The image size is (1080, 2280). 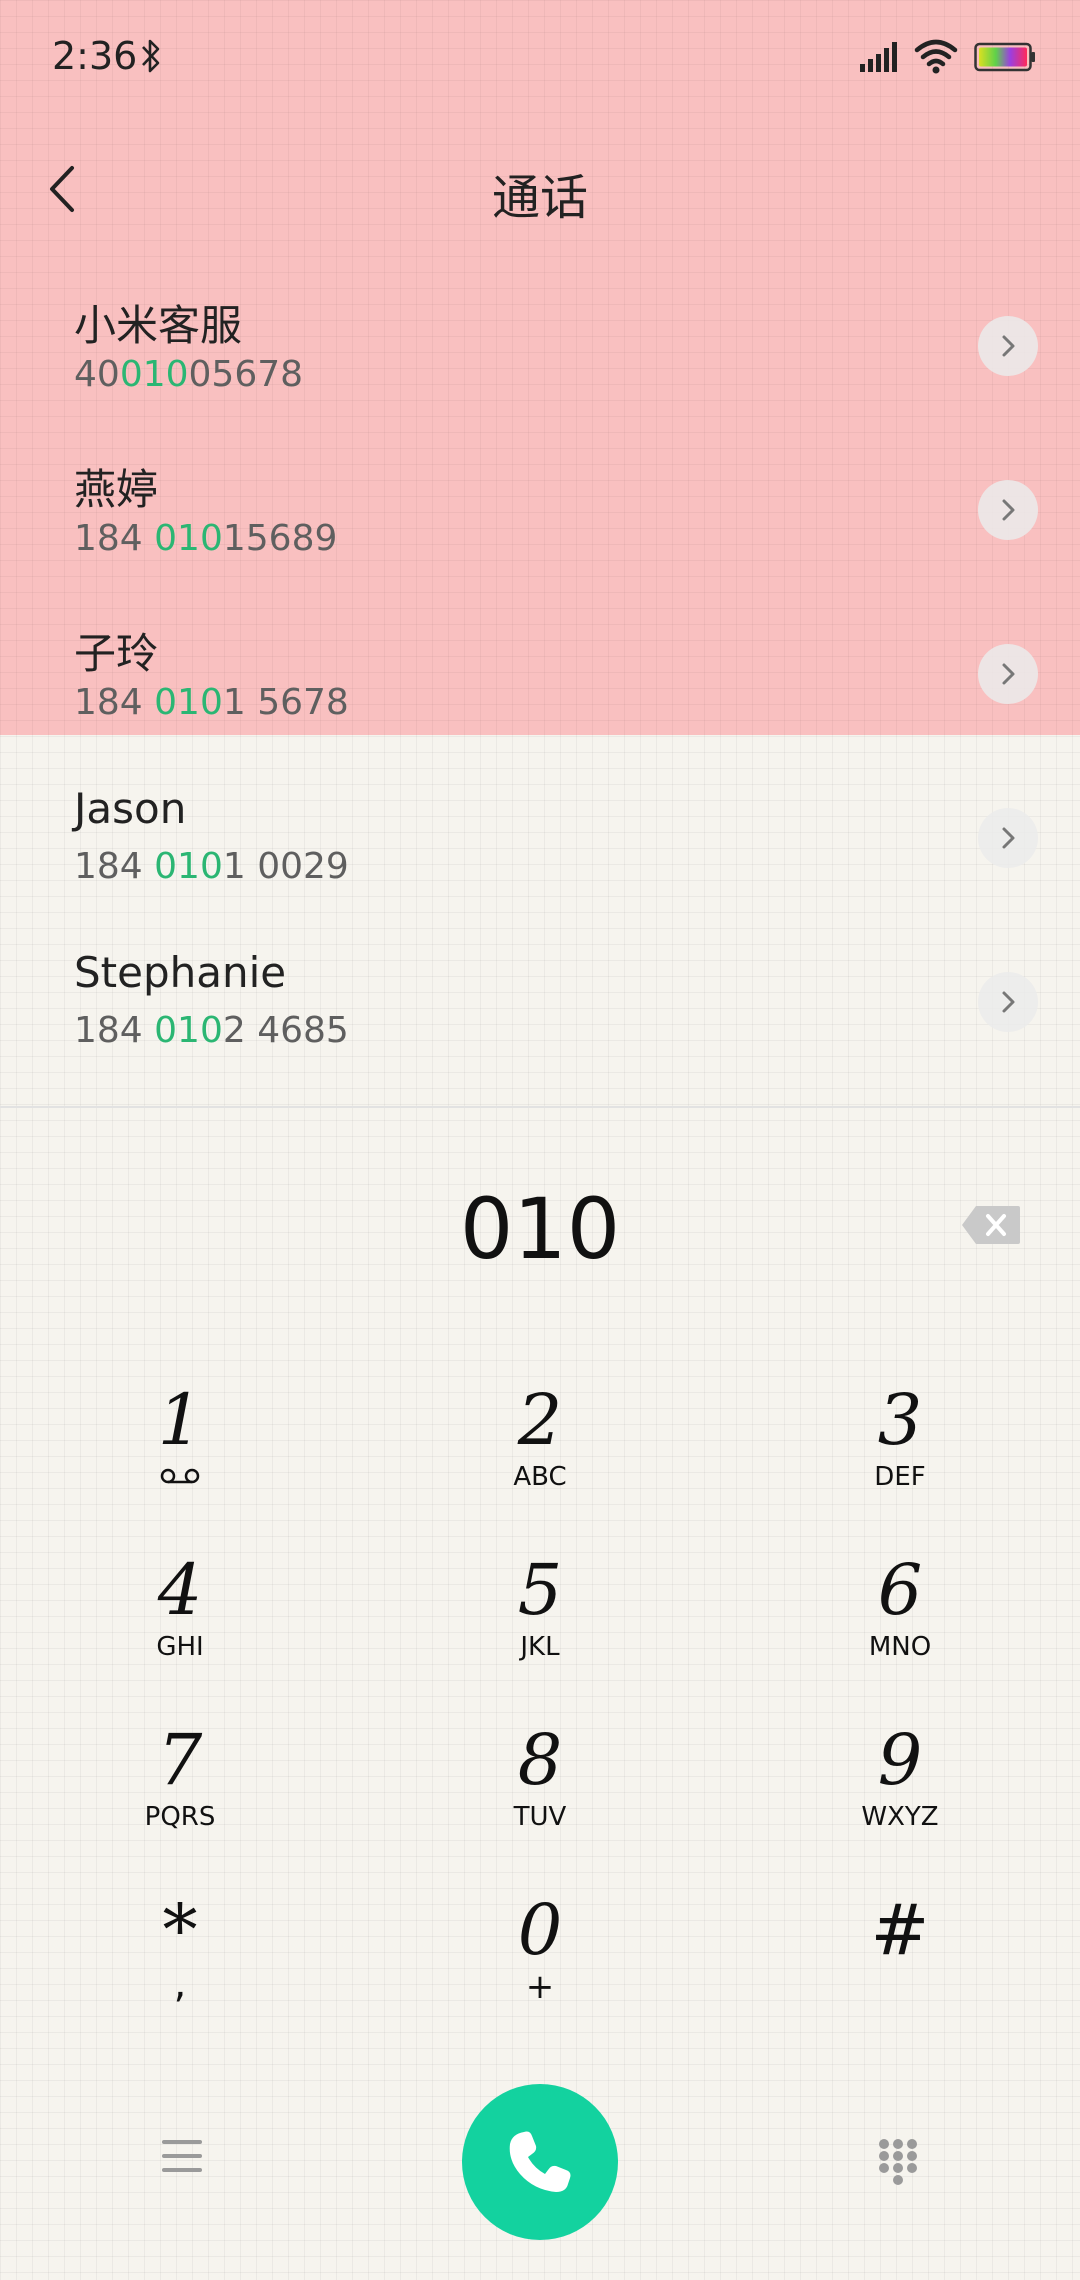 What do you see at coordinates (900, 1647) in the screenshot?
I see `key-letters: MNO` at bounding box center [900, 1647].